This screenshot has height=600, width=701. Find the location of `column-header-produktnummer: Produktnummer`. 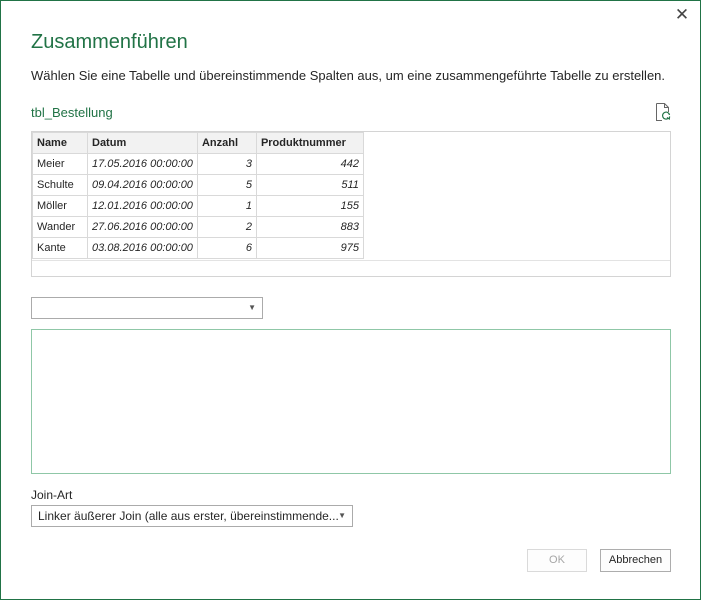

column-header-produktnummer: Produktnummer is located at coordinates (309, 143).